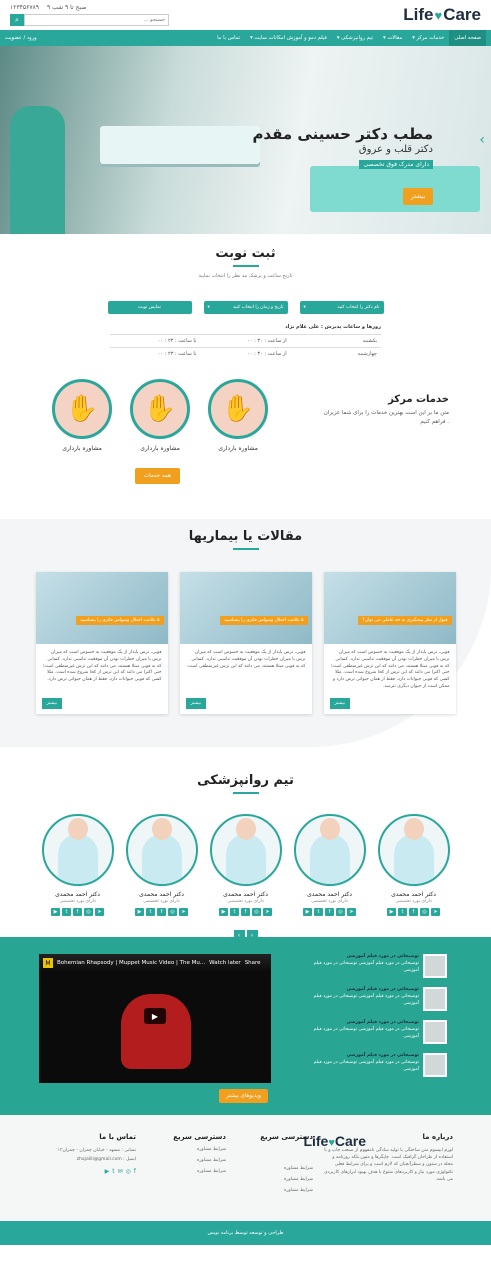  What do you see at coordinates (160, 448) in the screenshot?
I see `service-label: مشاوره بارداری` at bounding box center [160, 448].